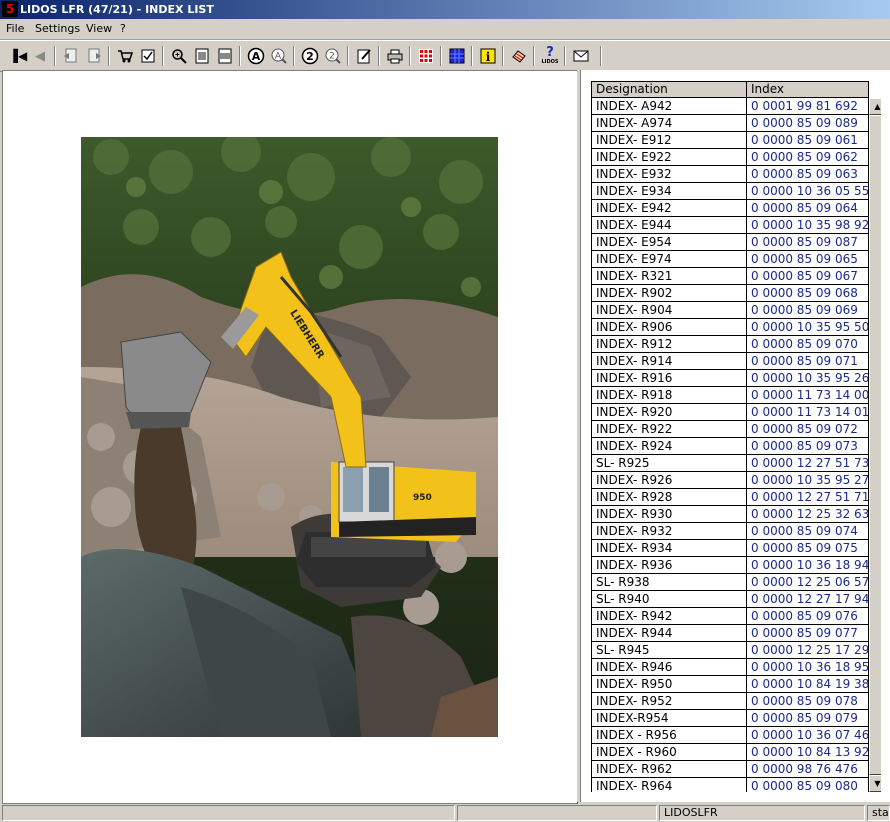 The width and height of the screenshot is (890, 822). Describe the element at coordinates (668, 616) in the screenshot. I see `designation-cell: INDEX- R942` at that location.